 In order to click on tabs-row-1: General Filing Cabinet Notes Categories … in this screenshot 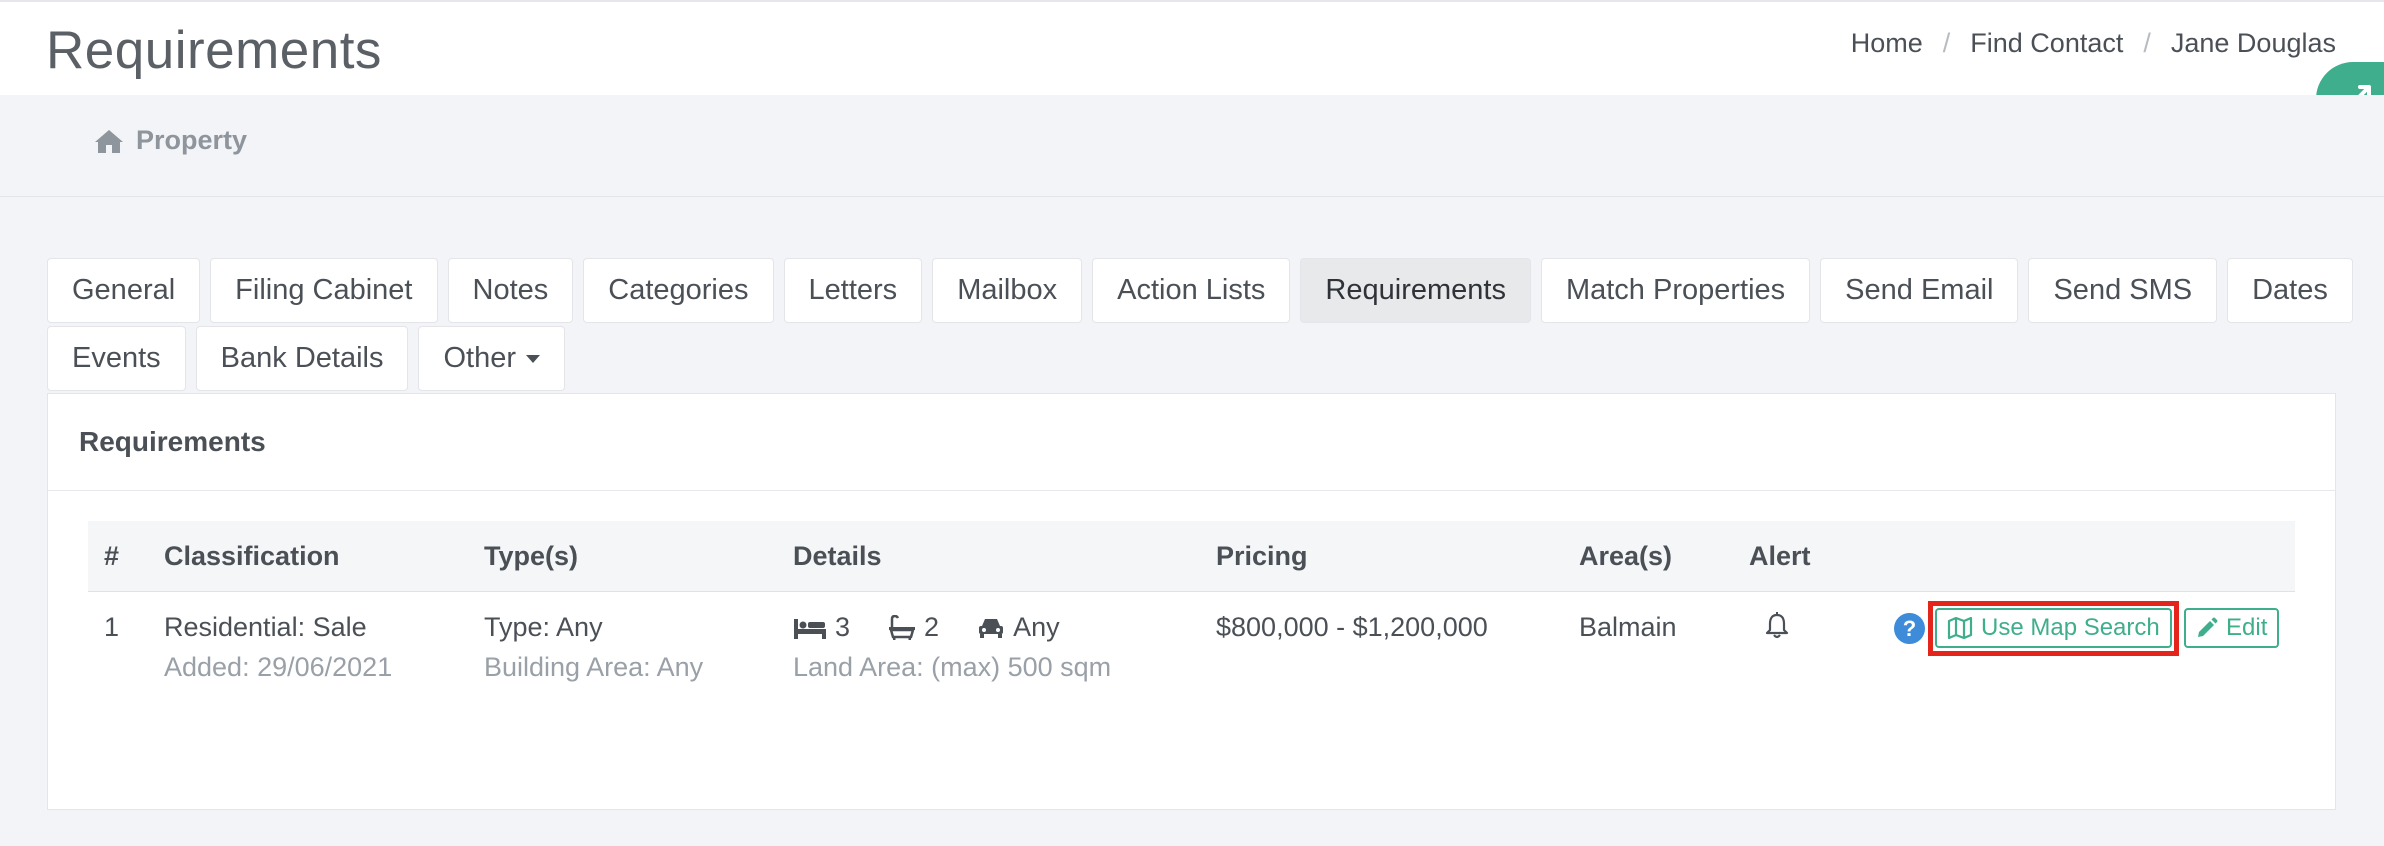, I will do `click(1200, 290)`.